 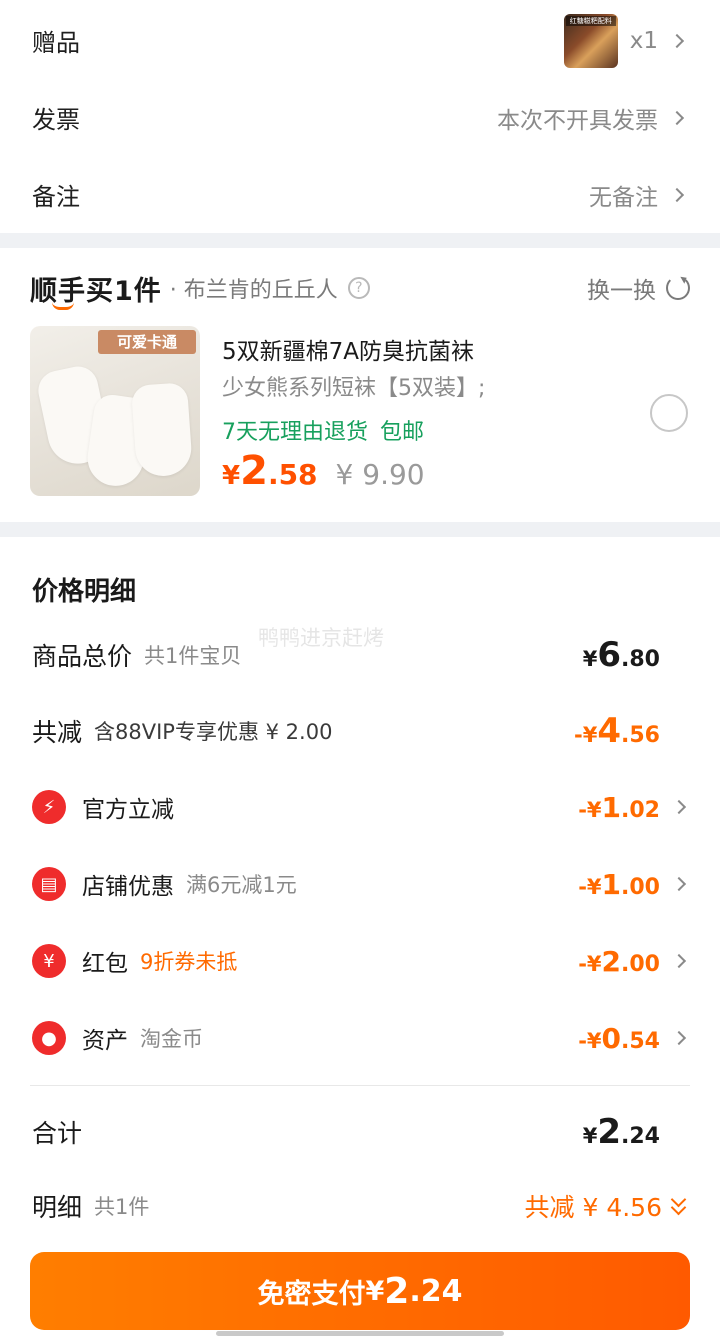 What do you see at coordinates (619, 884) in the screenshot?
I see `discount-amount: -¥ 1.00` at bounding box center [619, 884].